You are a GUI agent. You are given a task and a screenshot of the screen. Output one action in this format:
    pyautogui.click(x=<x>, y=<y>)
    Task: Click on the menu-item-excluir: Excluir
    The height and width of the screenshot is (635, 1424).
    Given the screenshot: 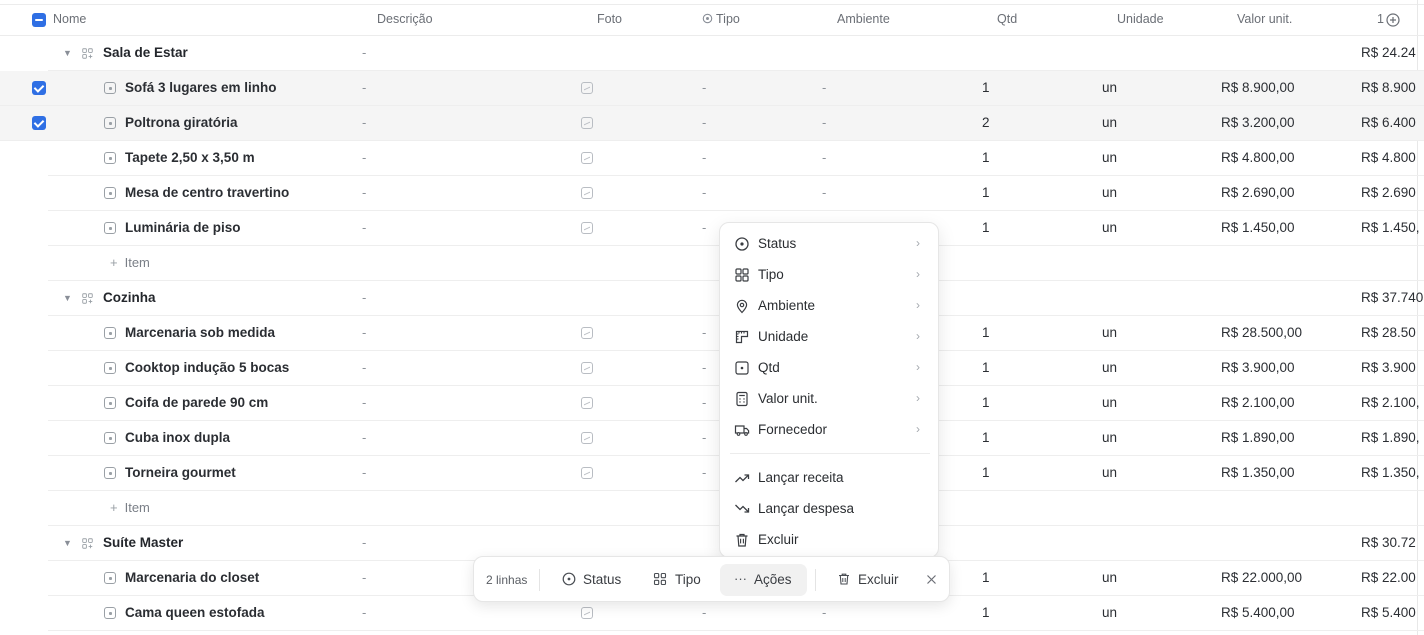 What is the action you would take?
    pyautogui.click(x=830, y=539)
    